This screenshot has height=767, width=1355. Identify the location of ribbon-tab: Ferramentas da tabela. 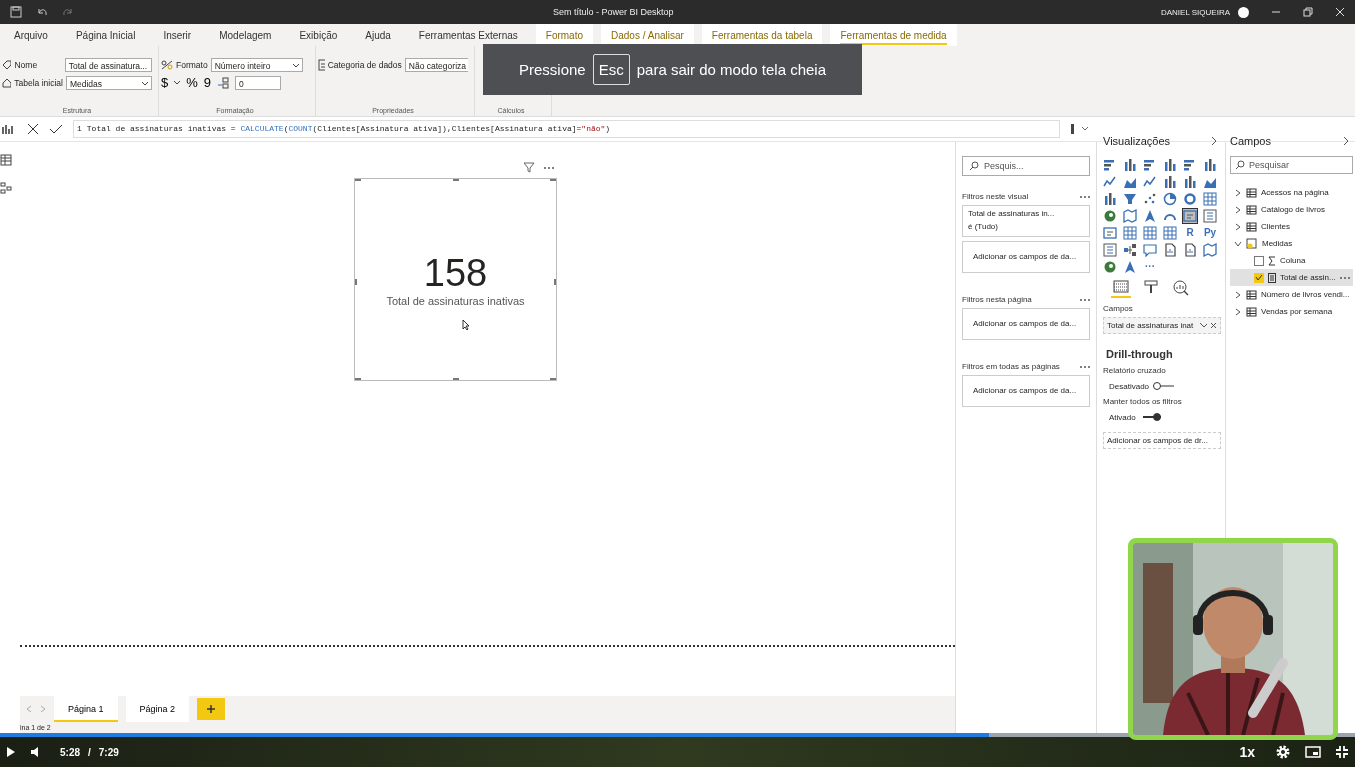
(762, 35).